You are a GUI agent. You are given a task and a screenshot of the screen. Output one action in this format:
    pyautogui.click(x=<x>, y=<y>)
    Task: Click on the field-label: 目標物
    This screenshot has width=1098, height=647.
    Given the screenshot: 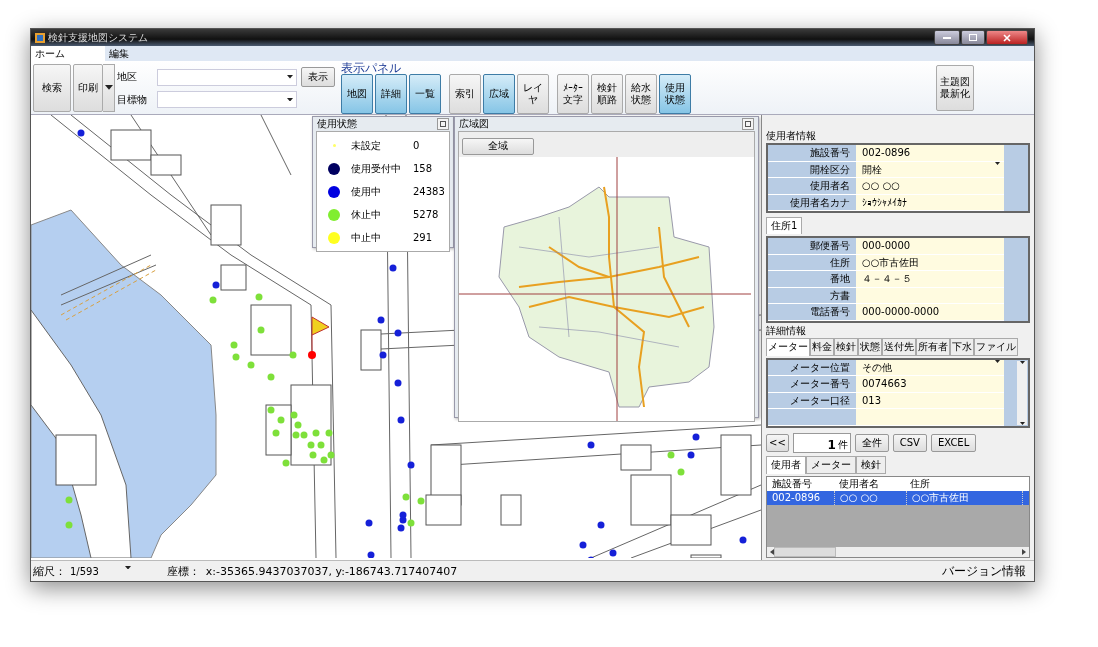 What is the action you would take?
    pyautogui.click(x=132, y=99)
    